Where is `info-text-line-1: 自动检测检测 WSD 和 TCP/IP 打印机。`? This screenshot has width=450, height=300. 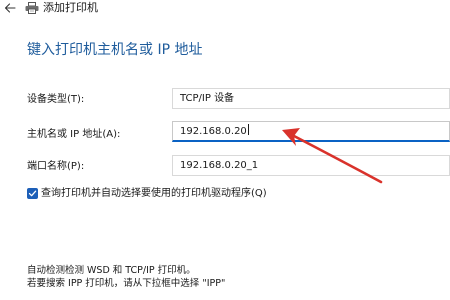
info-text-line-1: 自动检测检测 WSD 和 TCP/IP 打印机。 is located at coordinates (111, 270).